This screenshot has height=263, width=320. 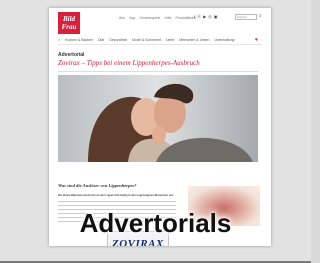 What do you see at coordinates (158, 166) in the screenshot?
I see `image-caption` at bounding box center [158, 166].